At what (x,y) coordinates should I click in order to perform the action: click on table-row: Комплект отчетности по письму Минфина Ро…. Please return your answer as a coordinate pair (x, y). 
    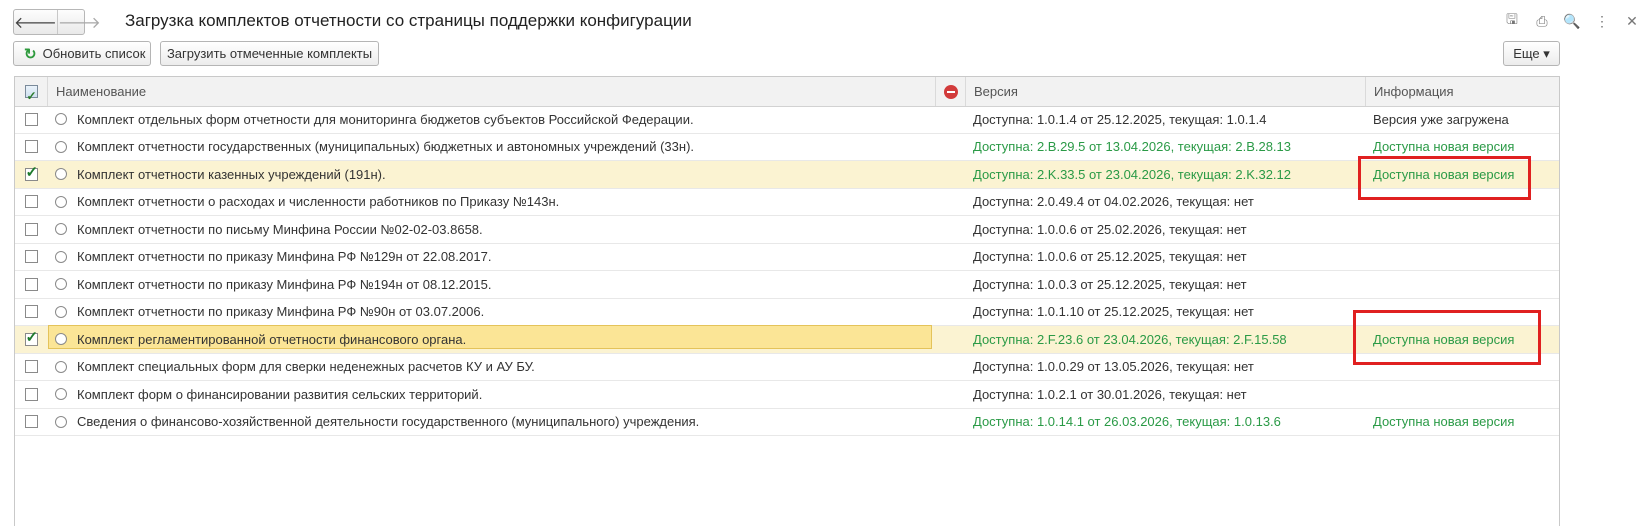
    Looking at the image, I should click on (787, 230).